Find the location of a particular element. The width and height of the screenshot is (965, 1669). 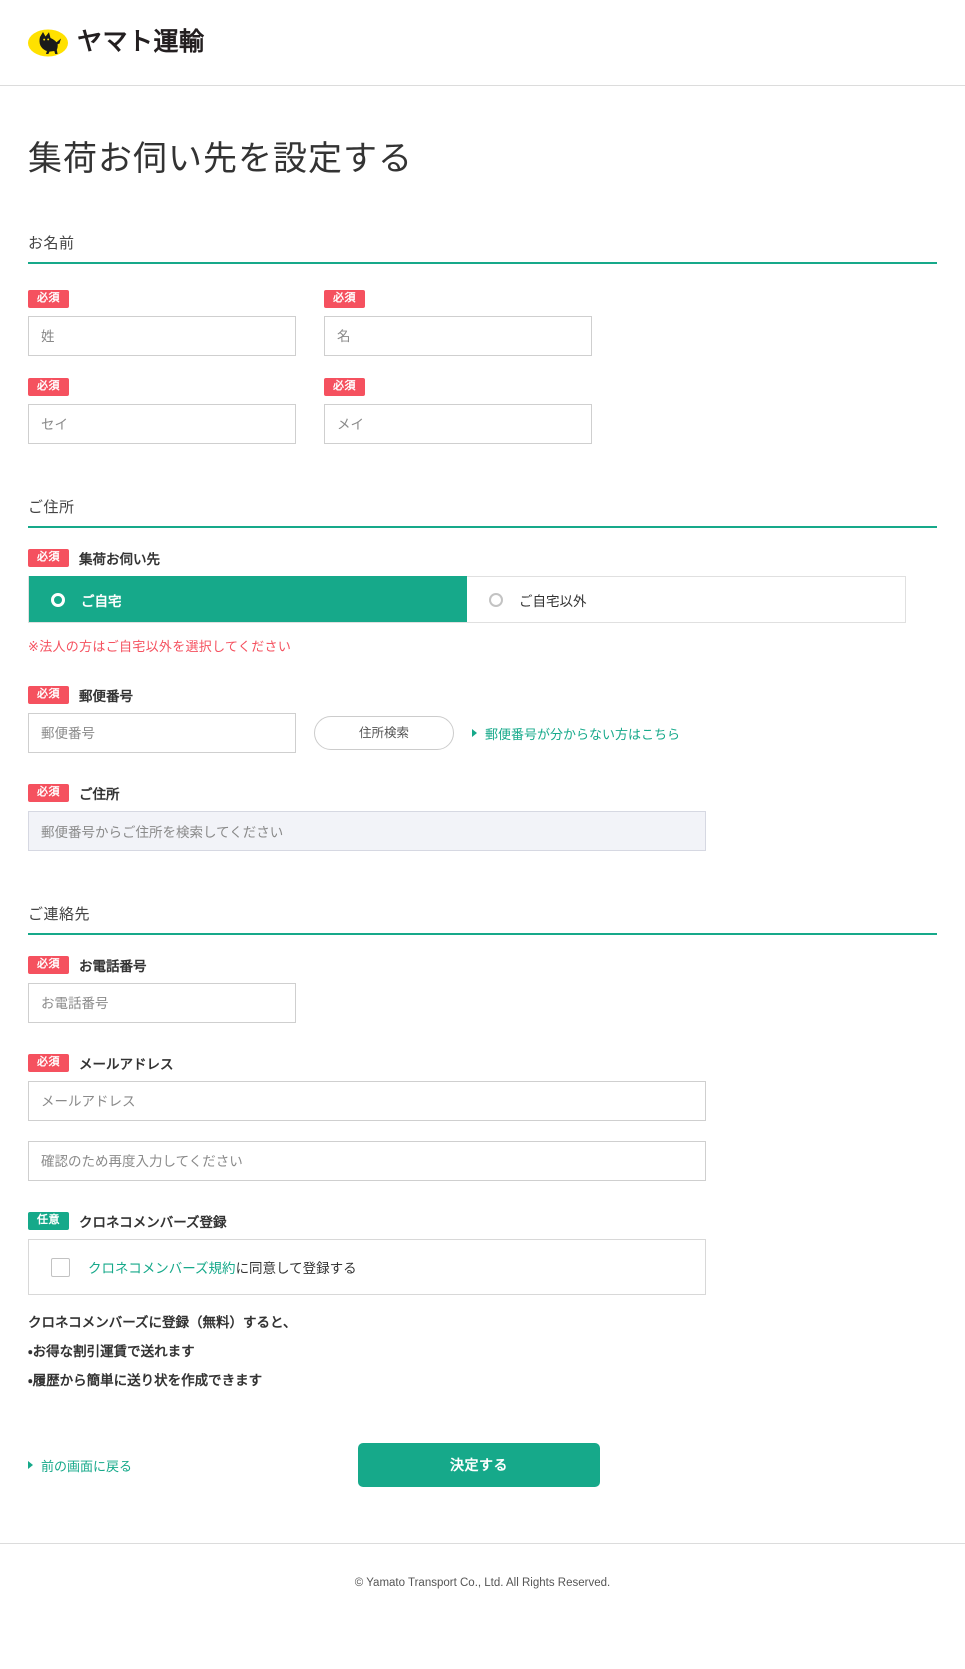

members-agree-label: クロネコメンバーズ規約に同意して登録する is located at coordinates (222, 1267).